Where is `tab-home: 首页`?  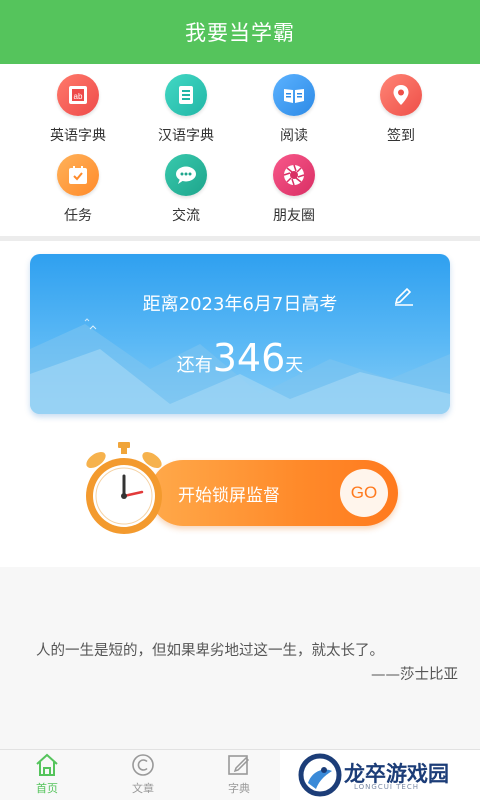
tab-home: 首页 is located at coordinates (47, 776).